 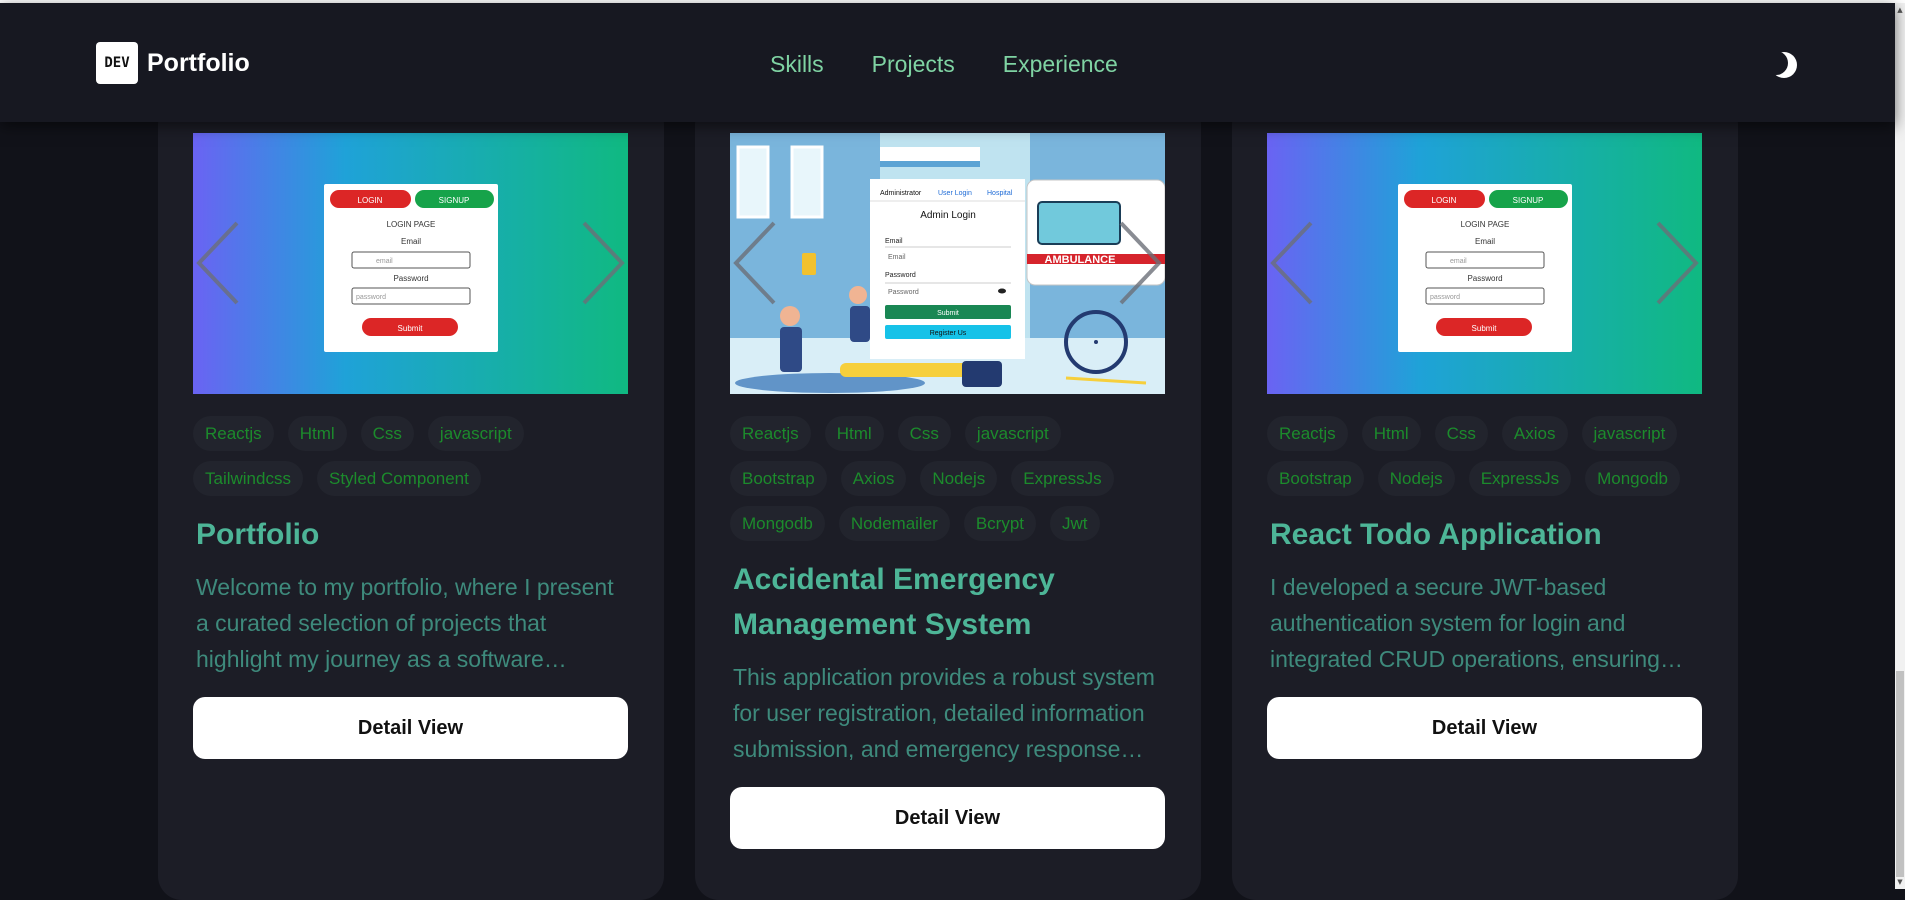 I want to click on tech-tag: Nodemailer, so click(x=894, y=523).